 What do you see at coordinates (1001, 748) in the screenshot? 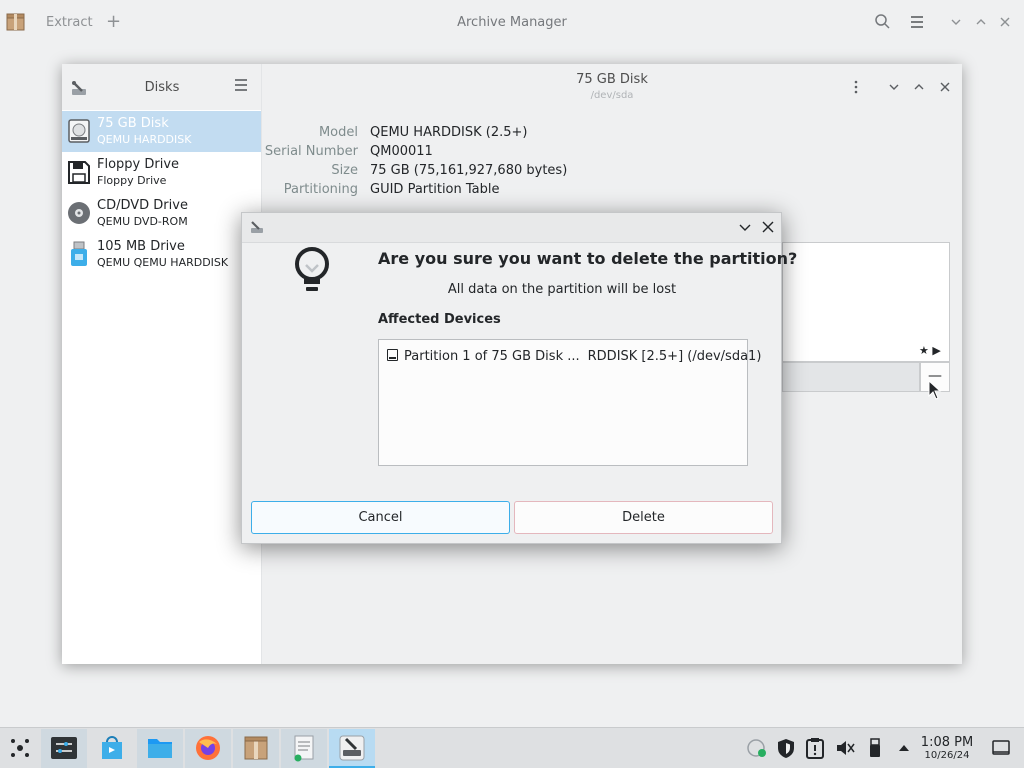
I see `show-desktop-icon` at bounding box center [1001, 748].